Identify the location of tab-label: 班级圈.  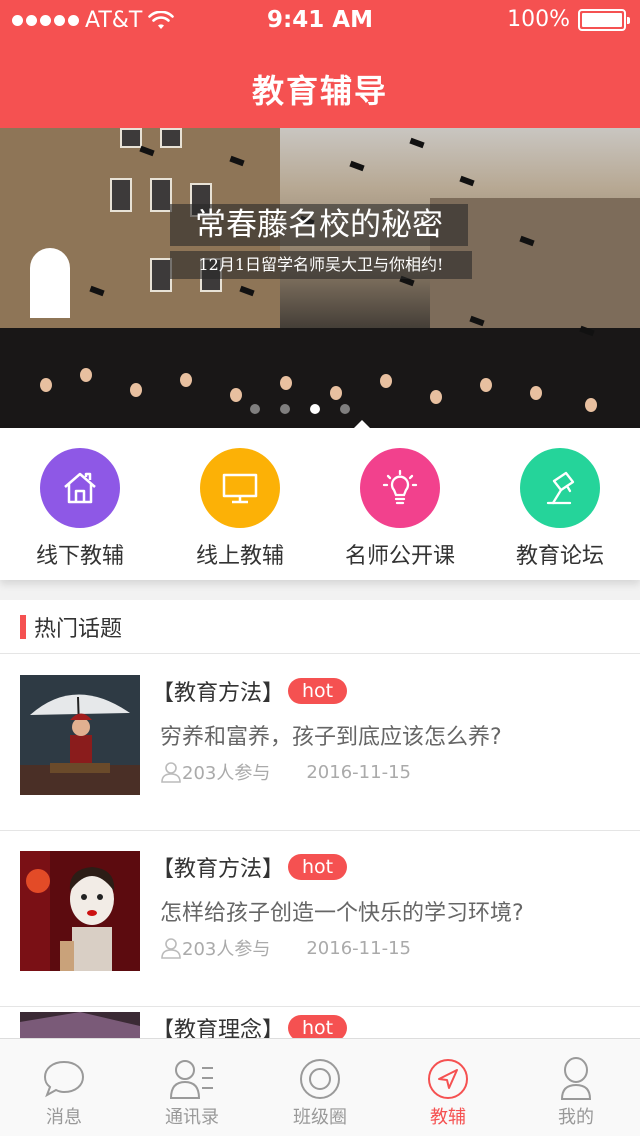
(320, 1117).